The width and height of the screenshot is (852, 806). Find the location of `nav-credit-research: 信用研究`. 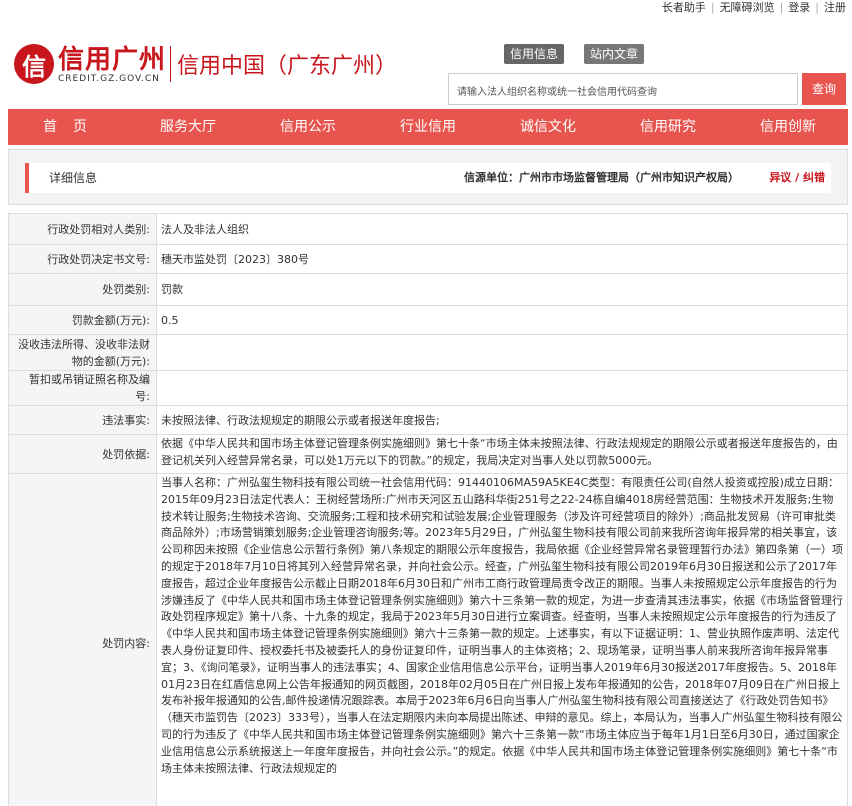

nav-credit-research: 信用研究 is located at coordinates (668, 127).